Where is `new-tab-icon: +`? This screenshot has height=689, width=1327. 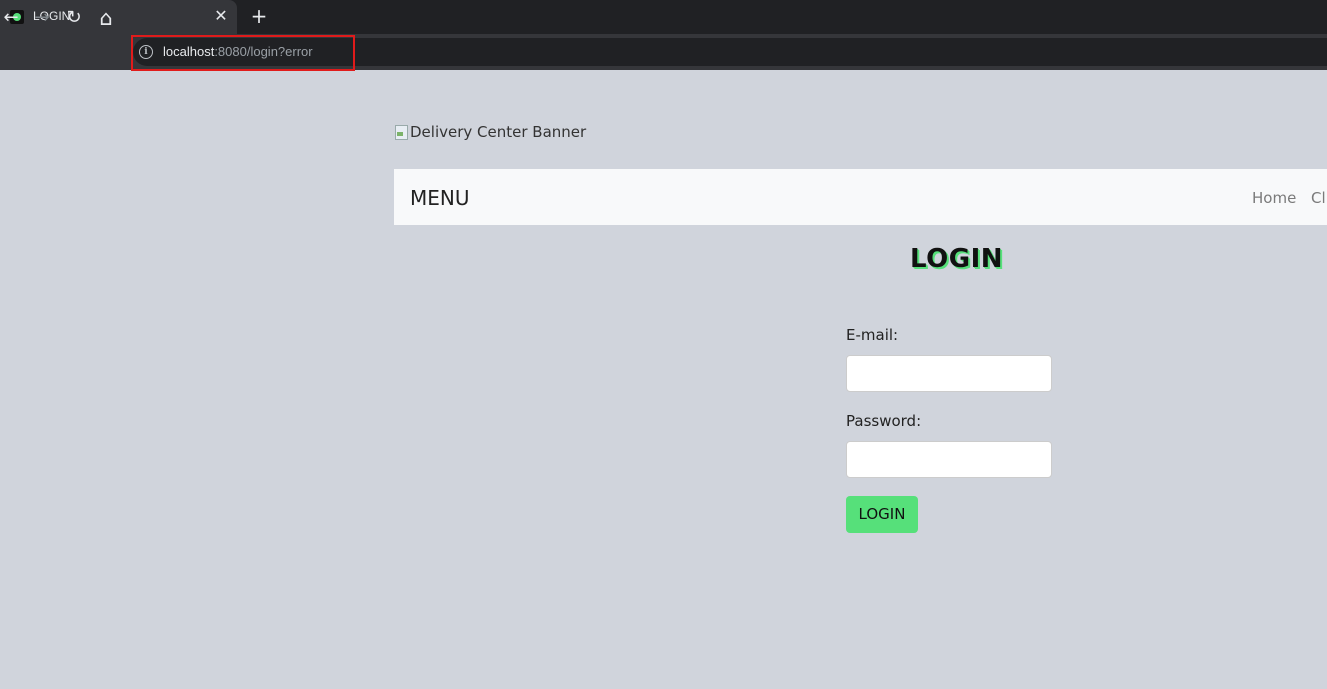 new-tab-icon: + is located at coordinates (259, 16).